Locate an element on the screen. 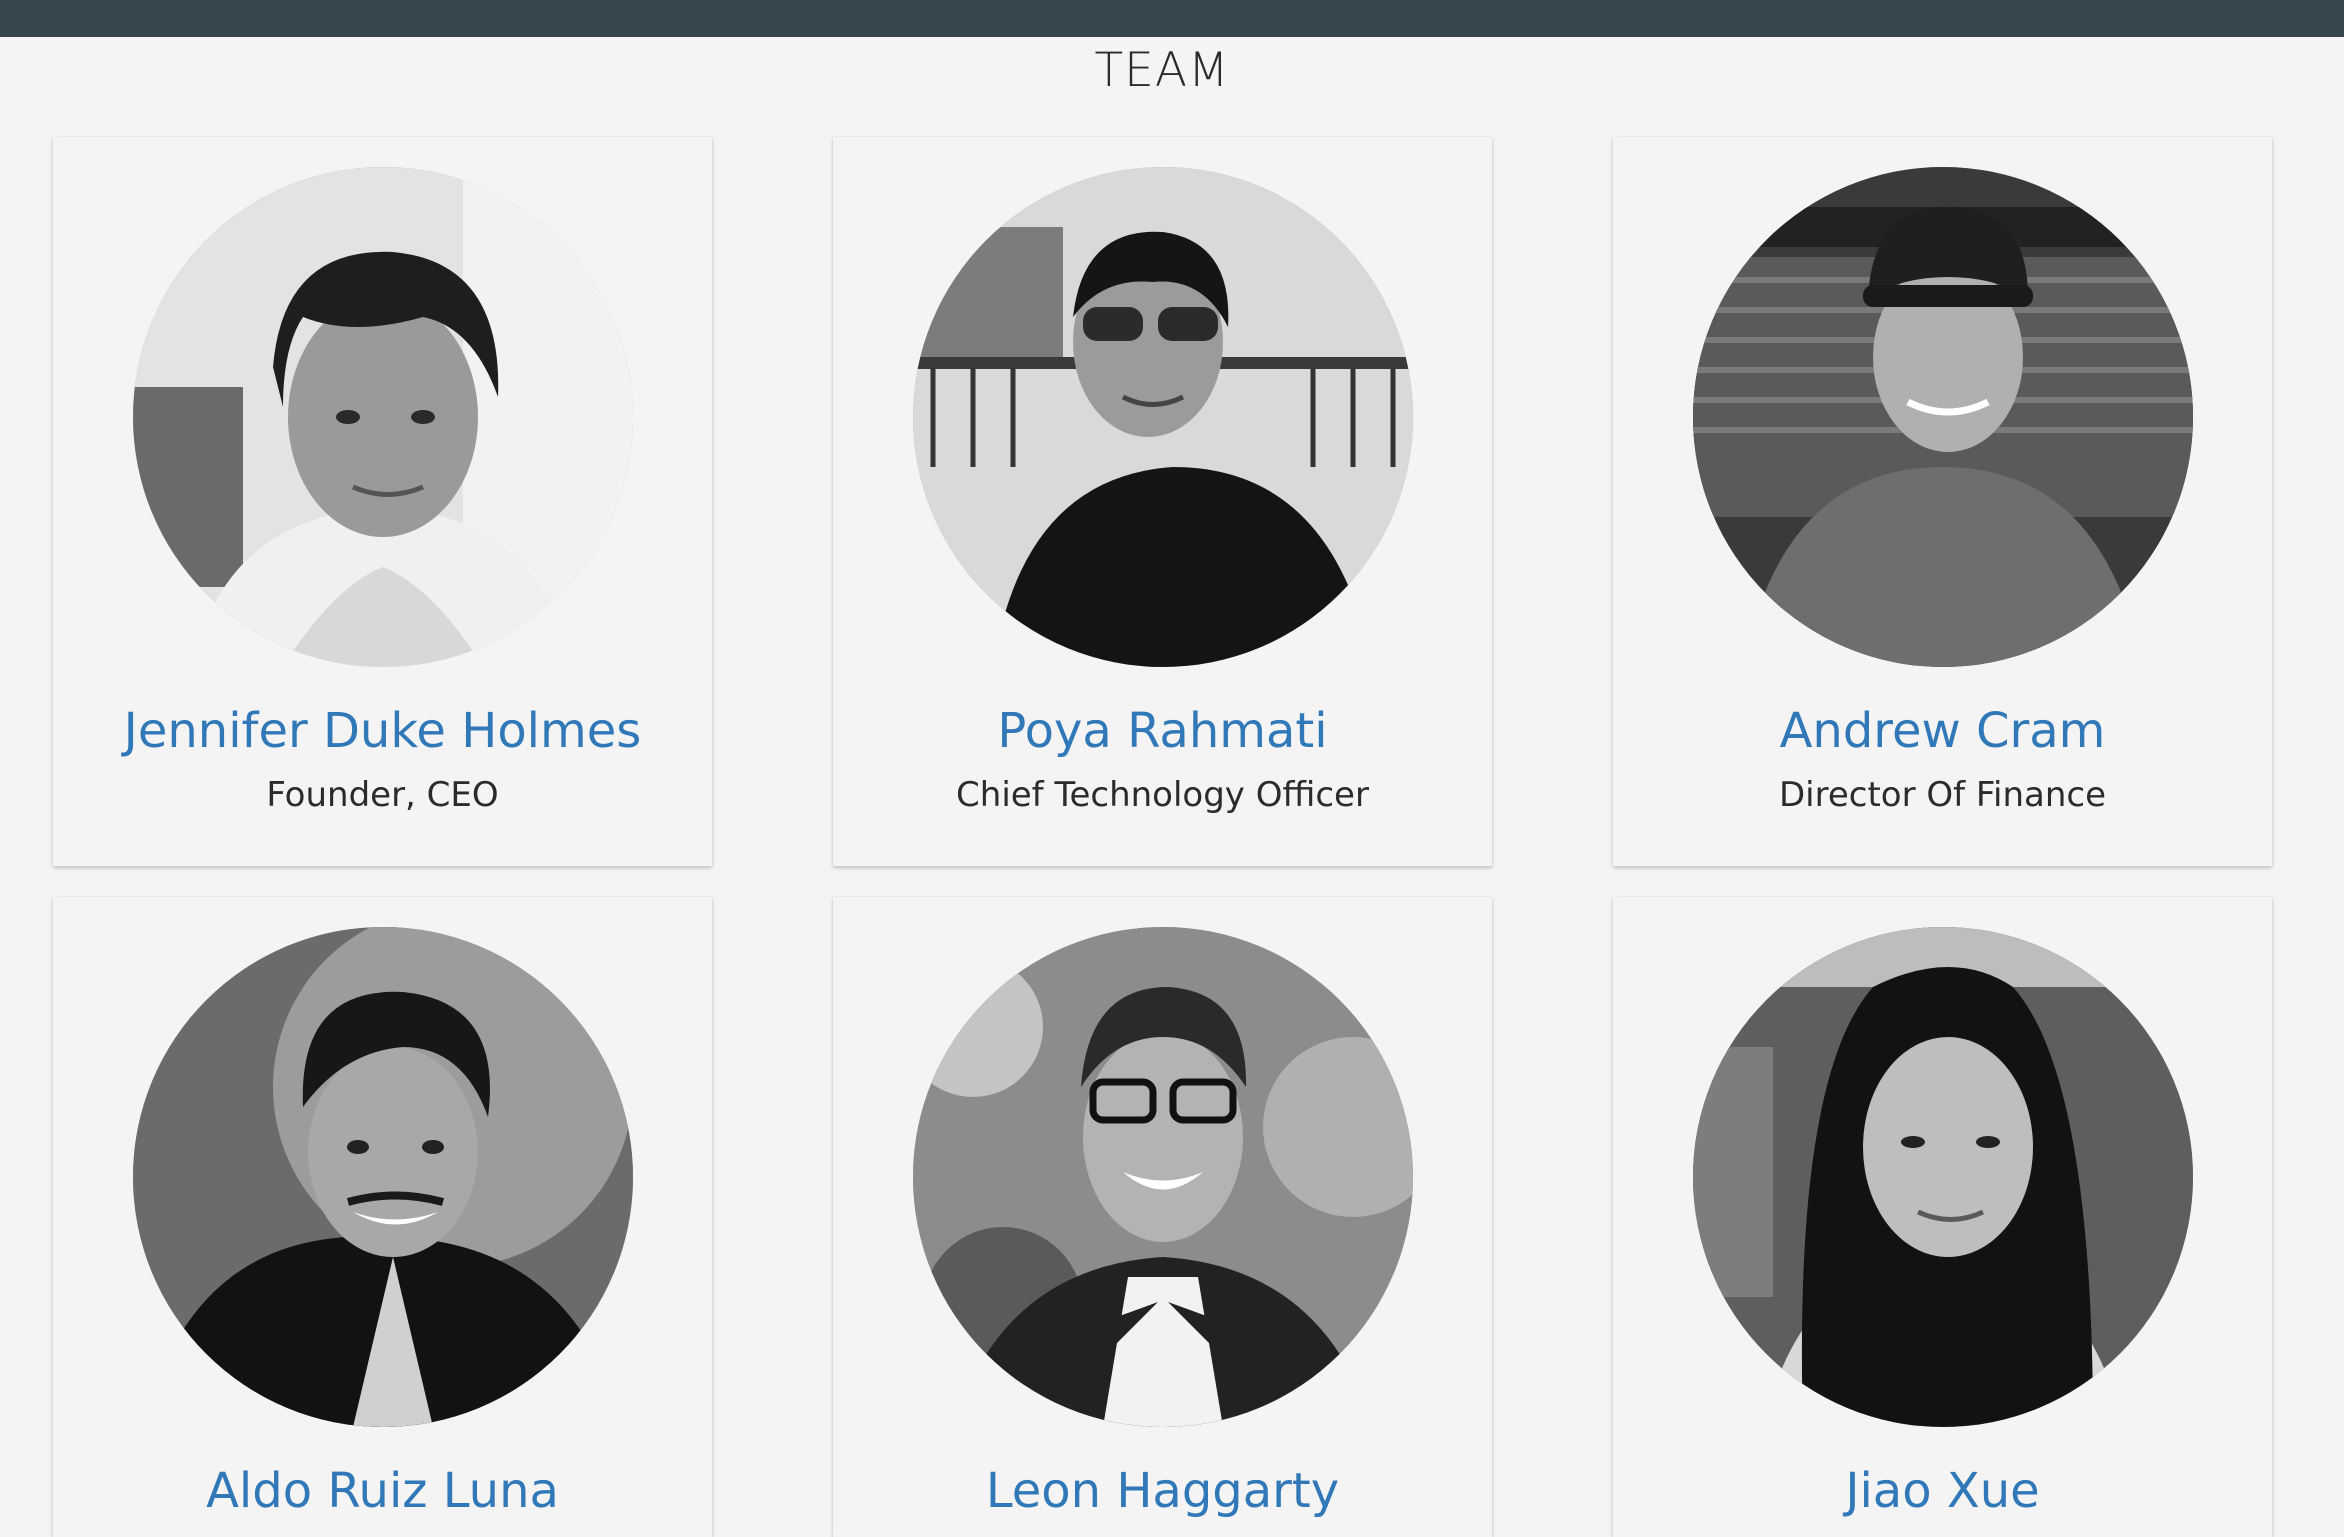 Image resolution: width=2344 pixels, height=1537 pixels. top-navigation-bar is located at coordinates (1172, 18).